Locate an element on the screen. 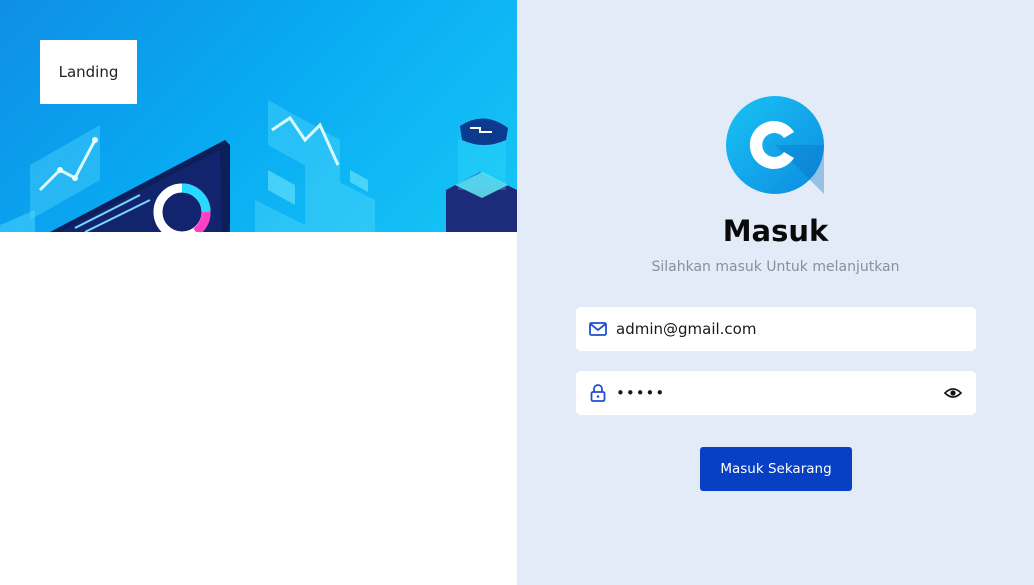 This screenshot has height=585, width=1034. eye-icon is located at coordinates (953, 393).